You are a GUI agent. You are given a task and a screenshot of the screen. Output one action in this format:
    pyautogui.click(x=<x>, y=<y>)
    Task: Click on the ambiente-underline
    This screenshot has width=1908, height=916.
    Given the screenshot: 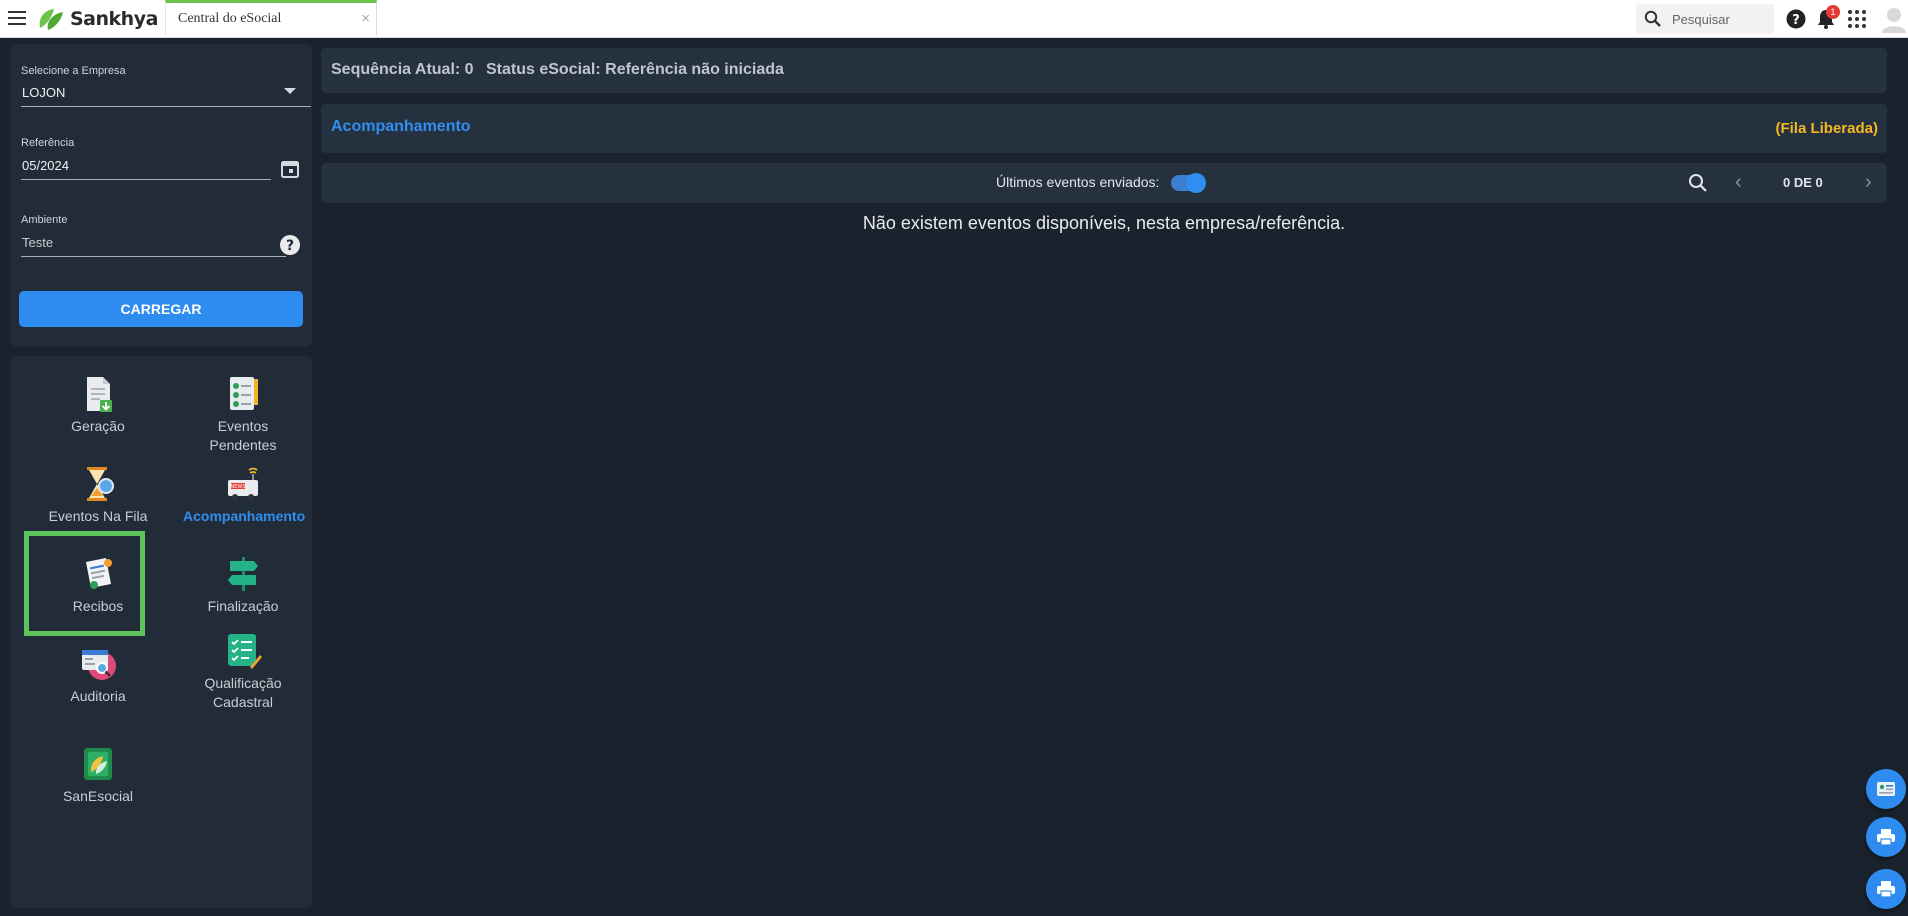 What is the action you would take?
    pyautogui.click(x=153, y=256)
    